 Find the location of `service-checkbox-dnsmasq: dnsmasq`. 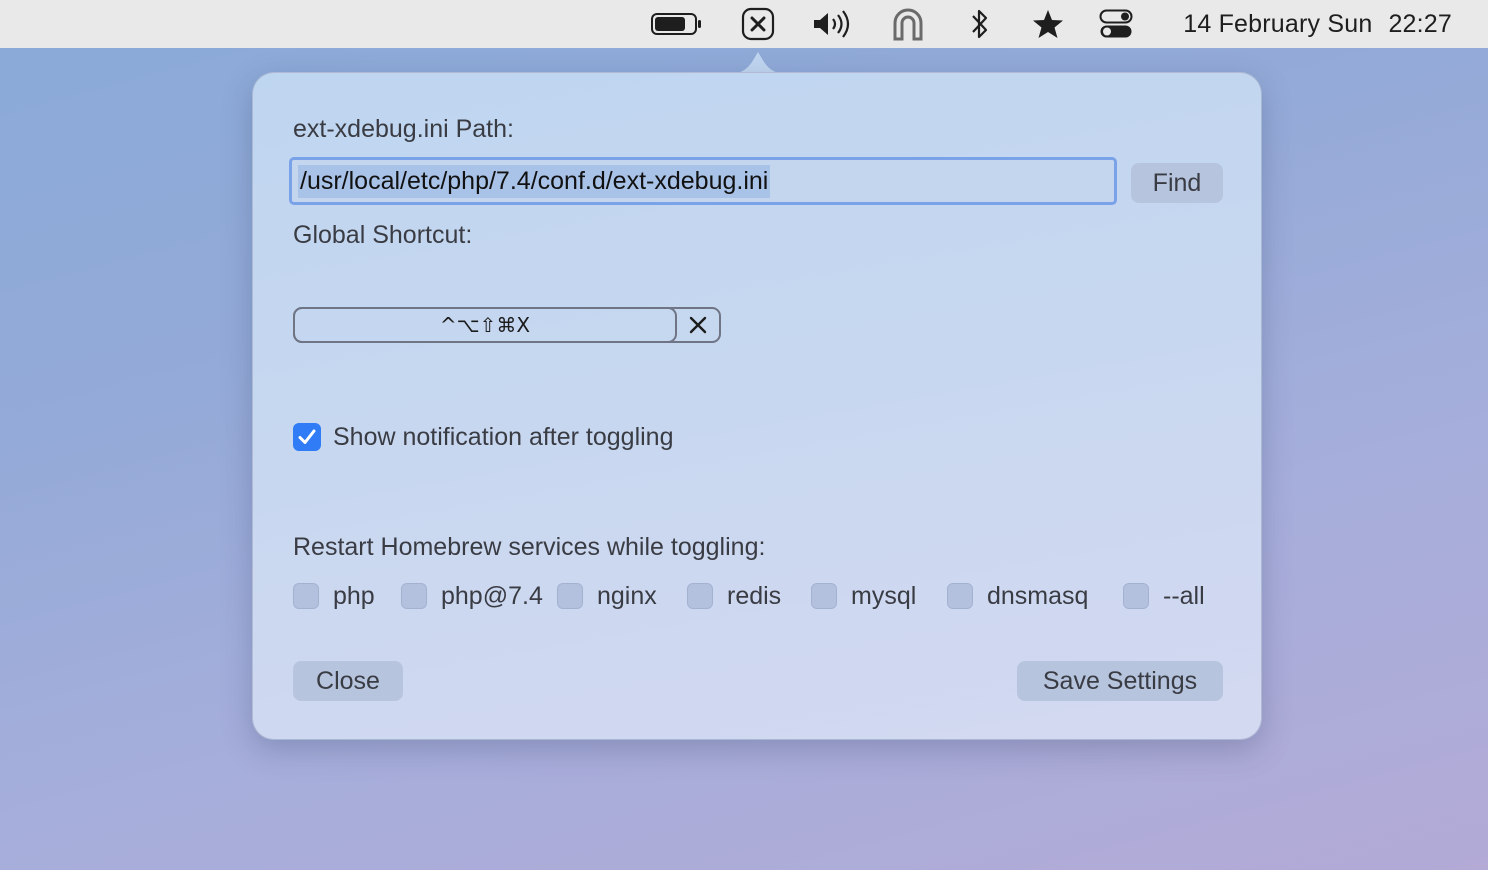

service-checkbox-dnsmasq: dnsmasq is located at coordinates (1017, 596).